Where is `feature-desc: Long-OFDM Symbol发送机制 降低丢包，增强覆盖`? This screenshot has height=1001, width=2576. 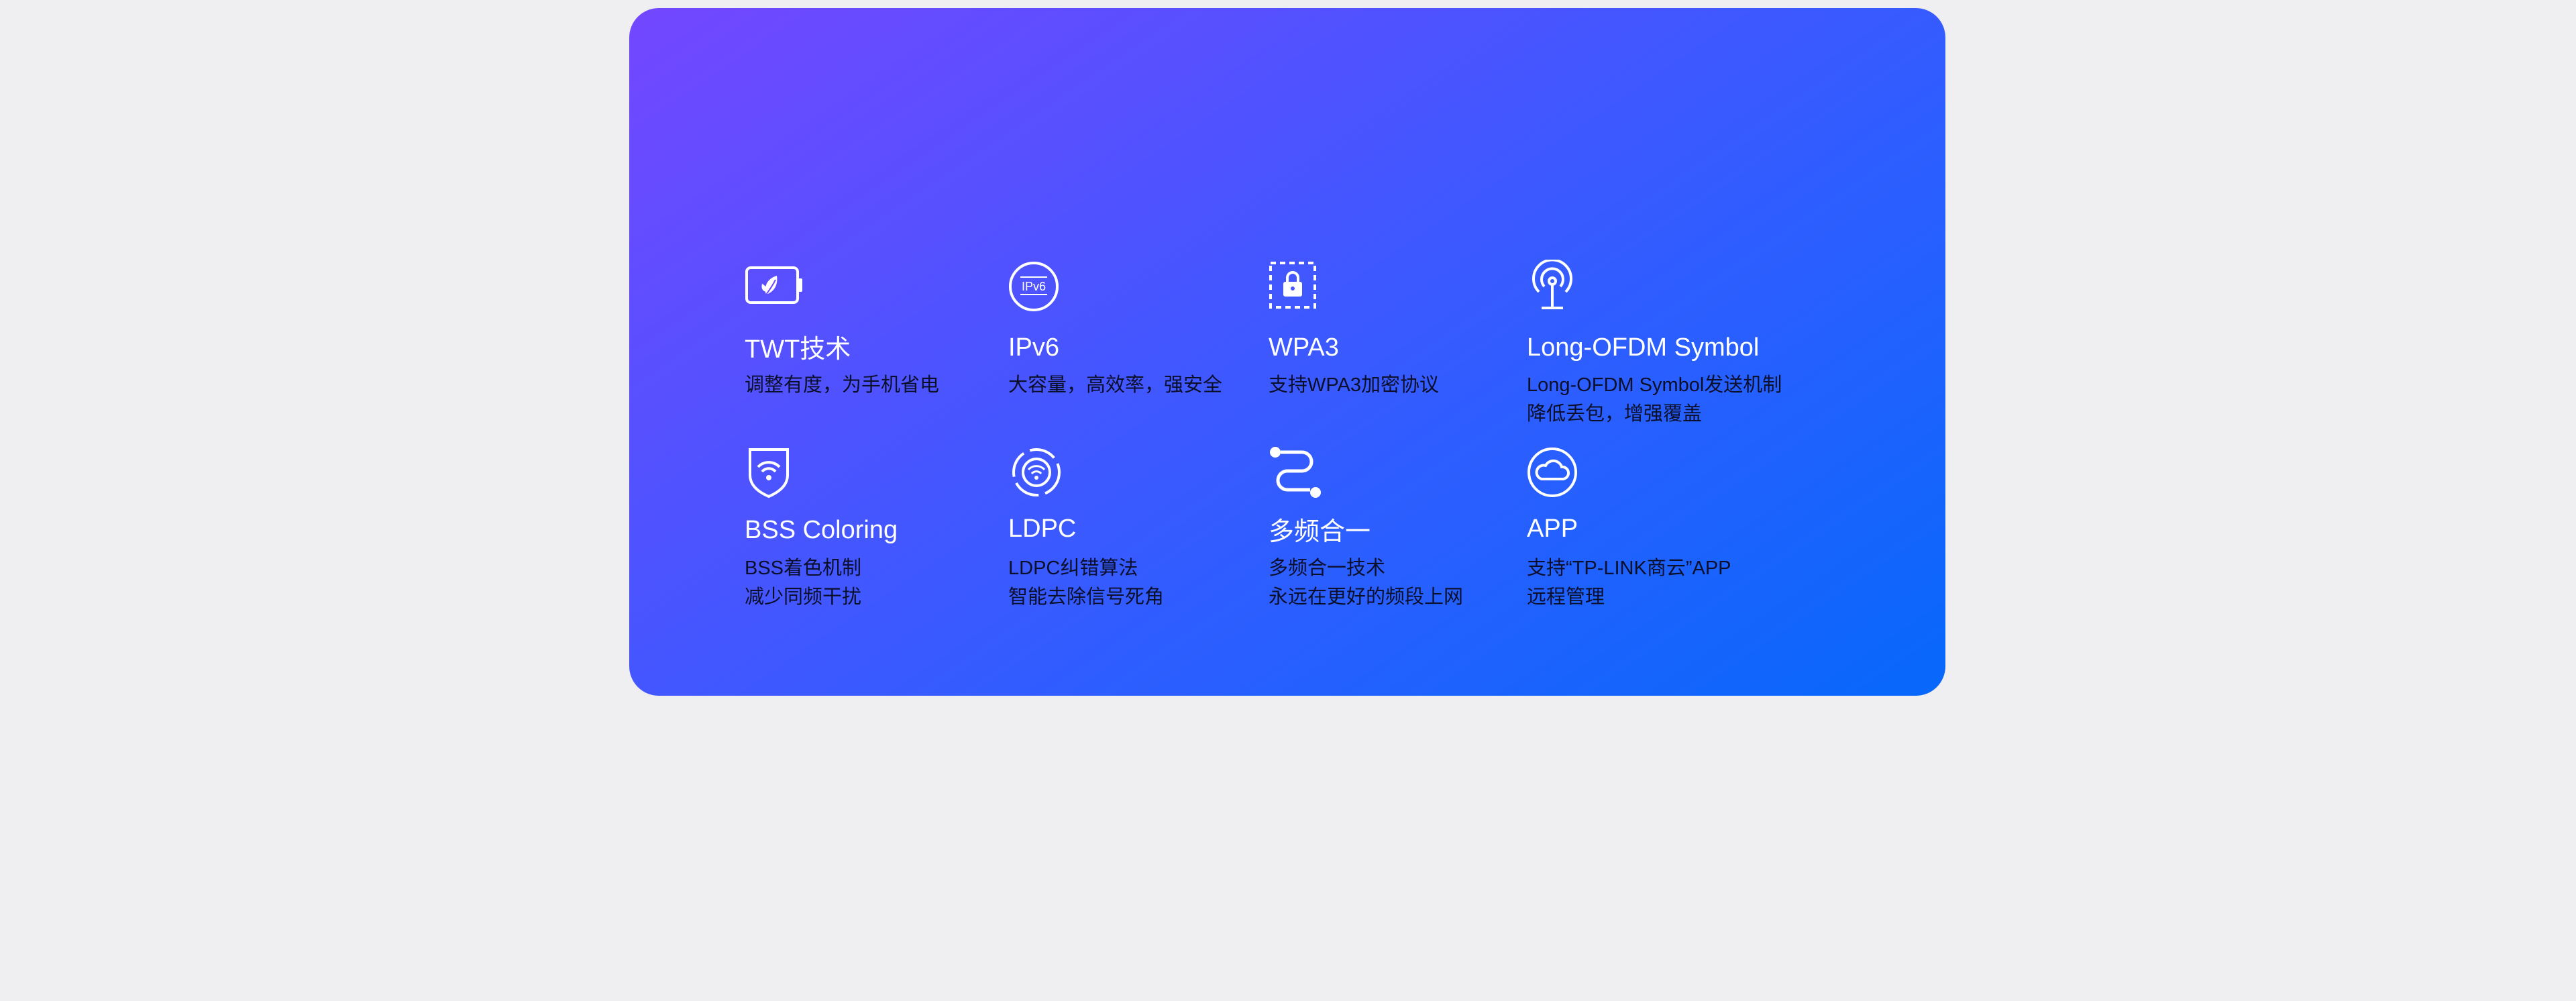
feature-desc: Long-OFDM Symbol发送机制 降低丢包，增强覆盖 is located at coordinates (1654, 399).